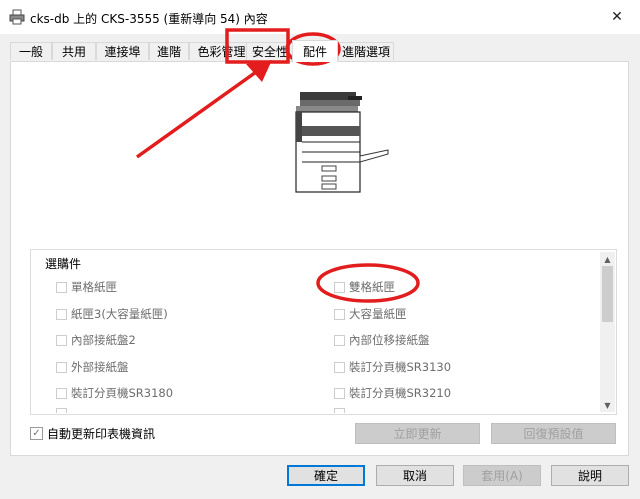 The height and width of the screenshot is (499, 640). I want to click on printer-image, so click(342, 144).